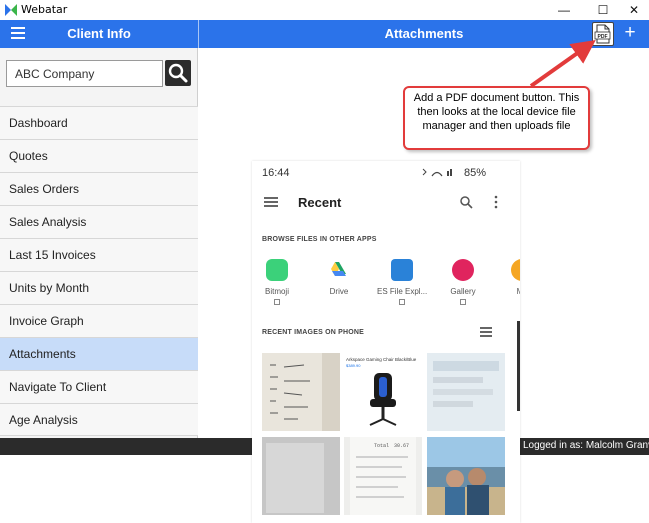 This screenshot has width=649, height=523. I want to click on maximize-button: ☐, so click(603, 10).